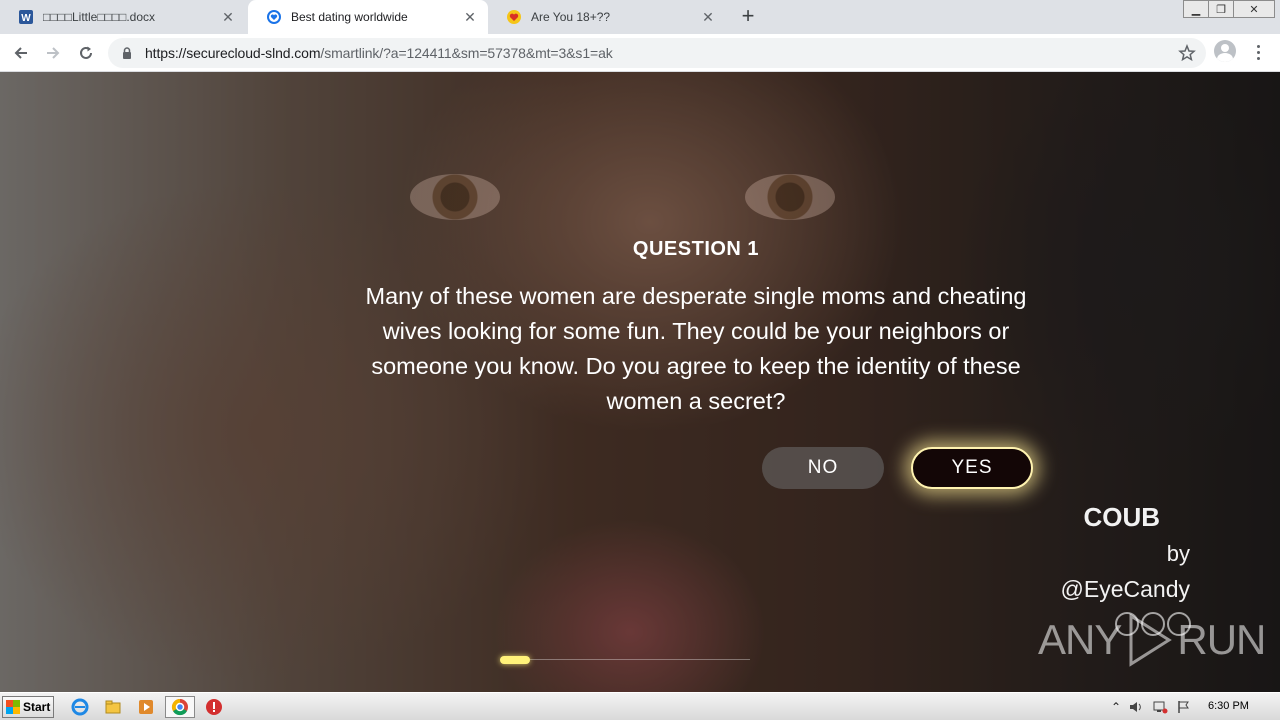 The width and height of the screenshot is (1280, 720). I want to click on word-icon: W, so click(26, 17).